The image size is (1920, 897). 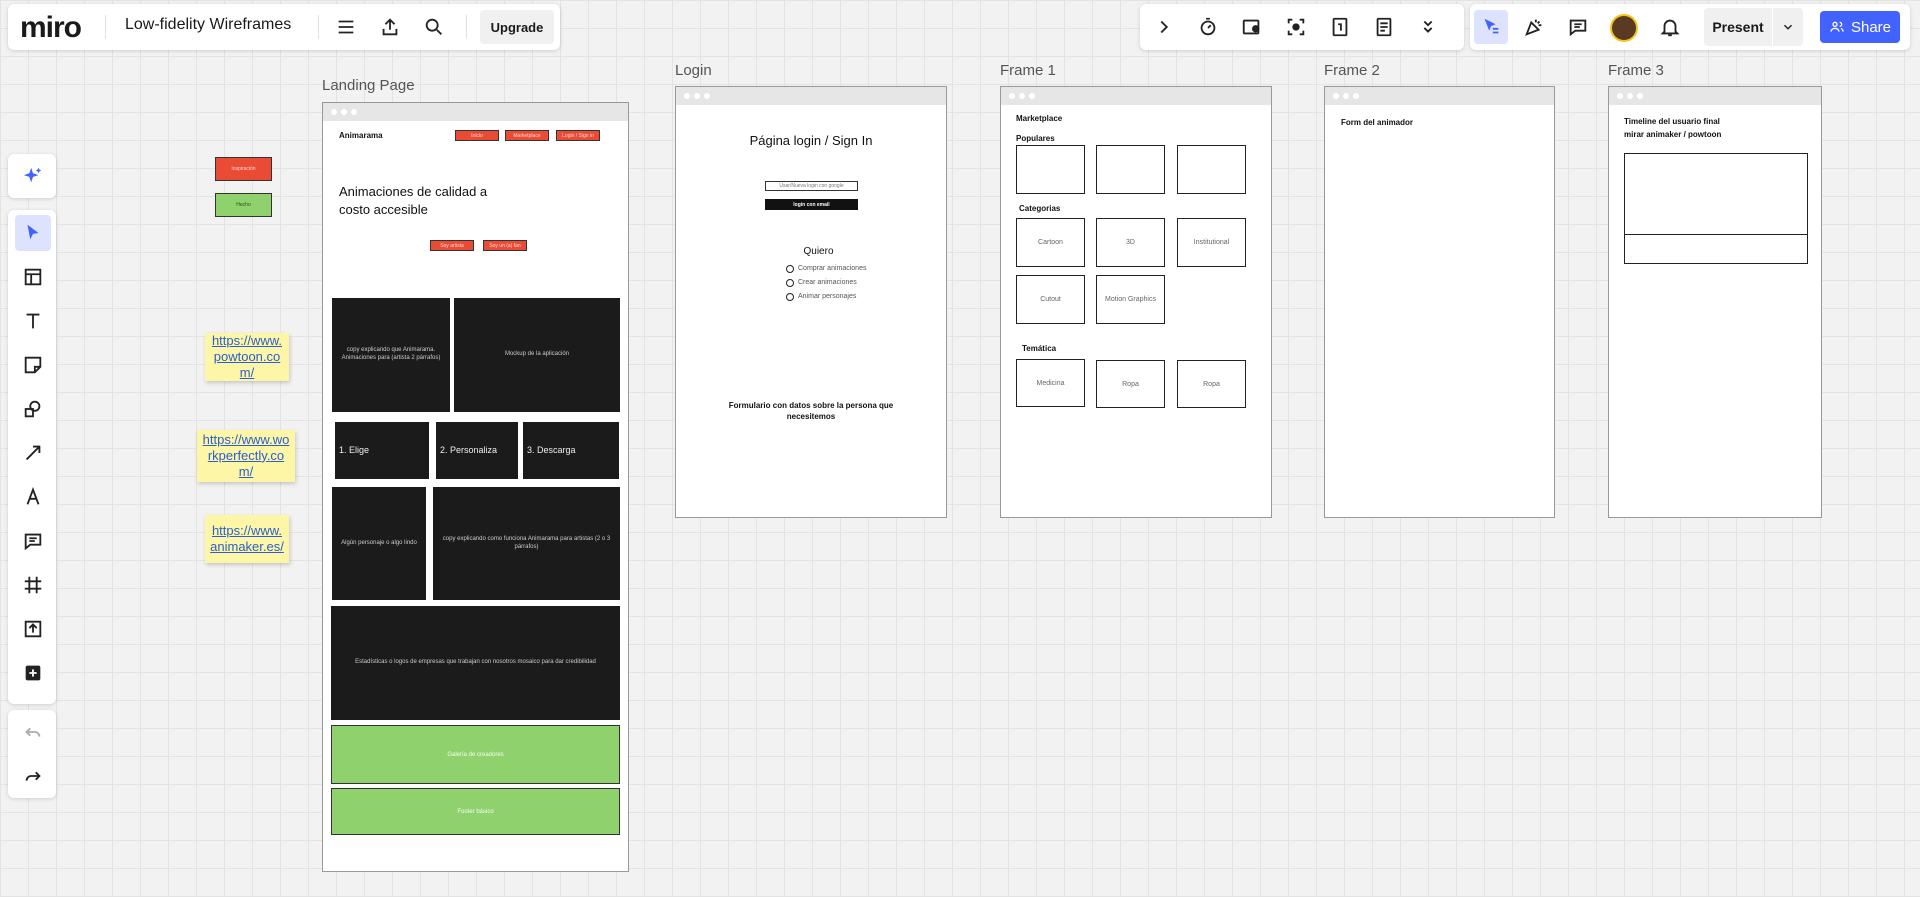 What do you see at coordinates (1636, 70) in the screenshot?
I see `frame-label-frame-3: Frame 3` at bounding box center [1636, 70].